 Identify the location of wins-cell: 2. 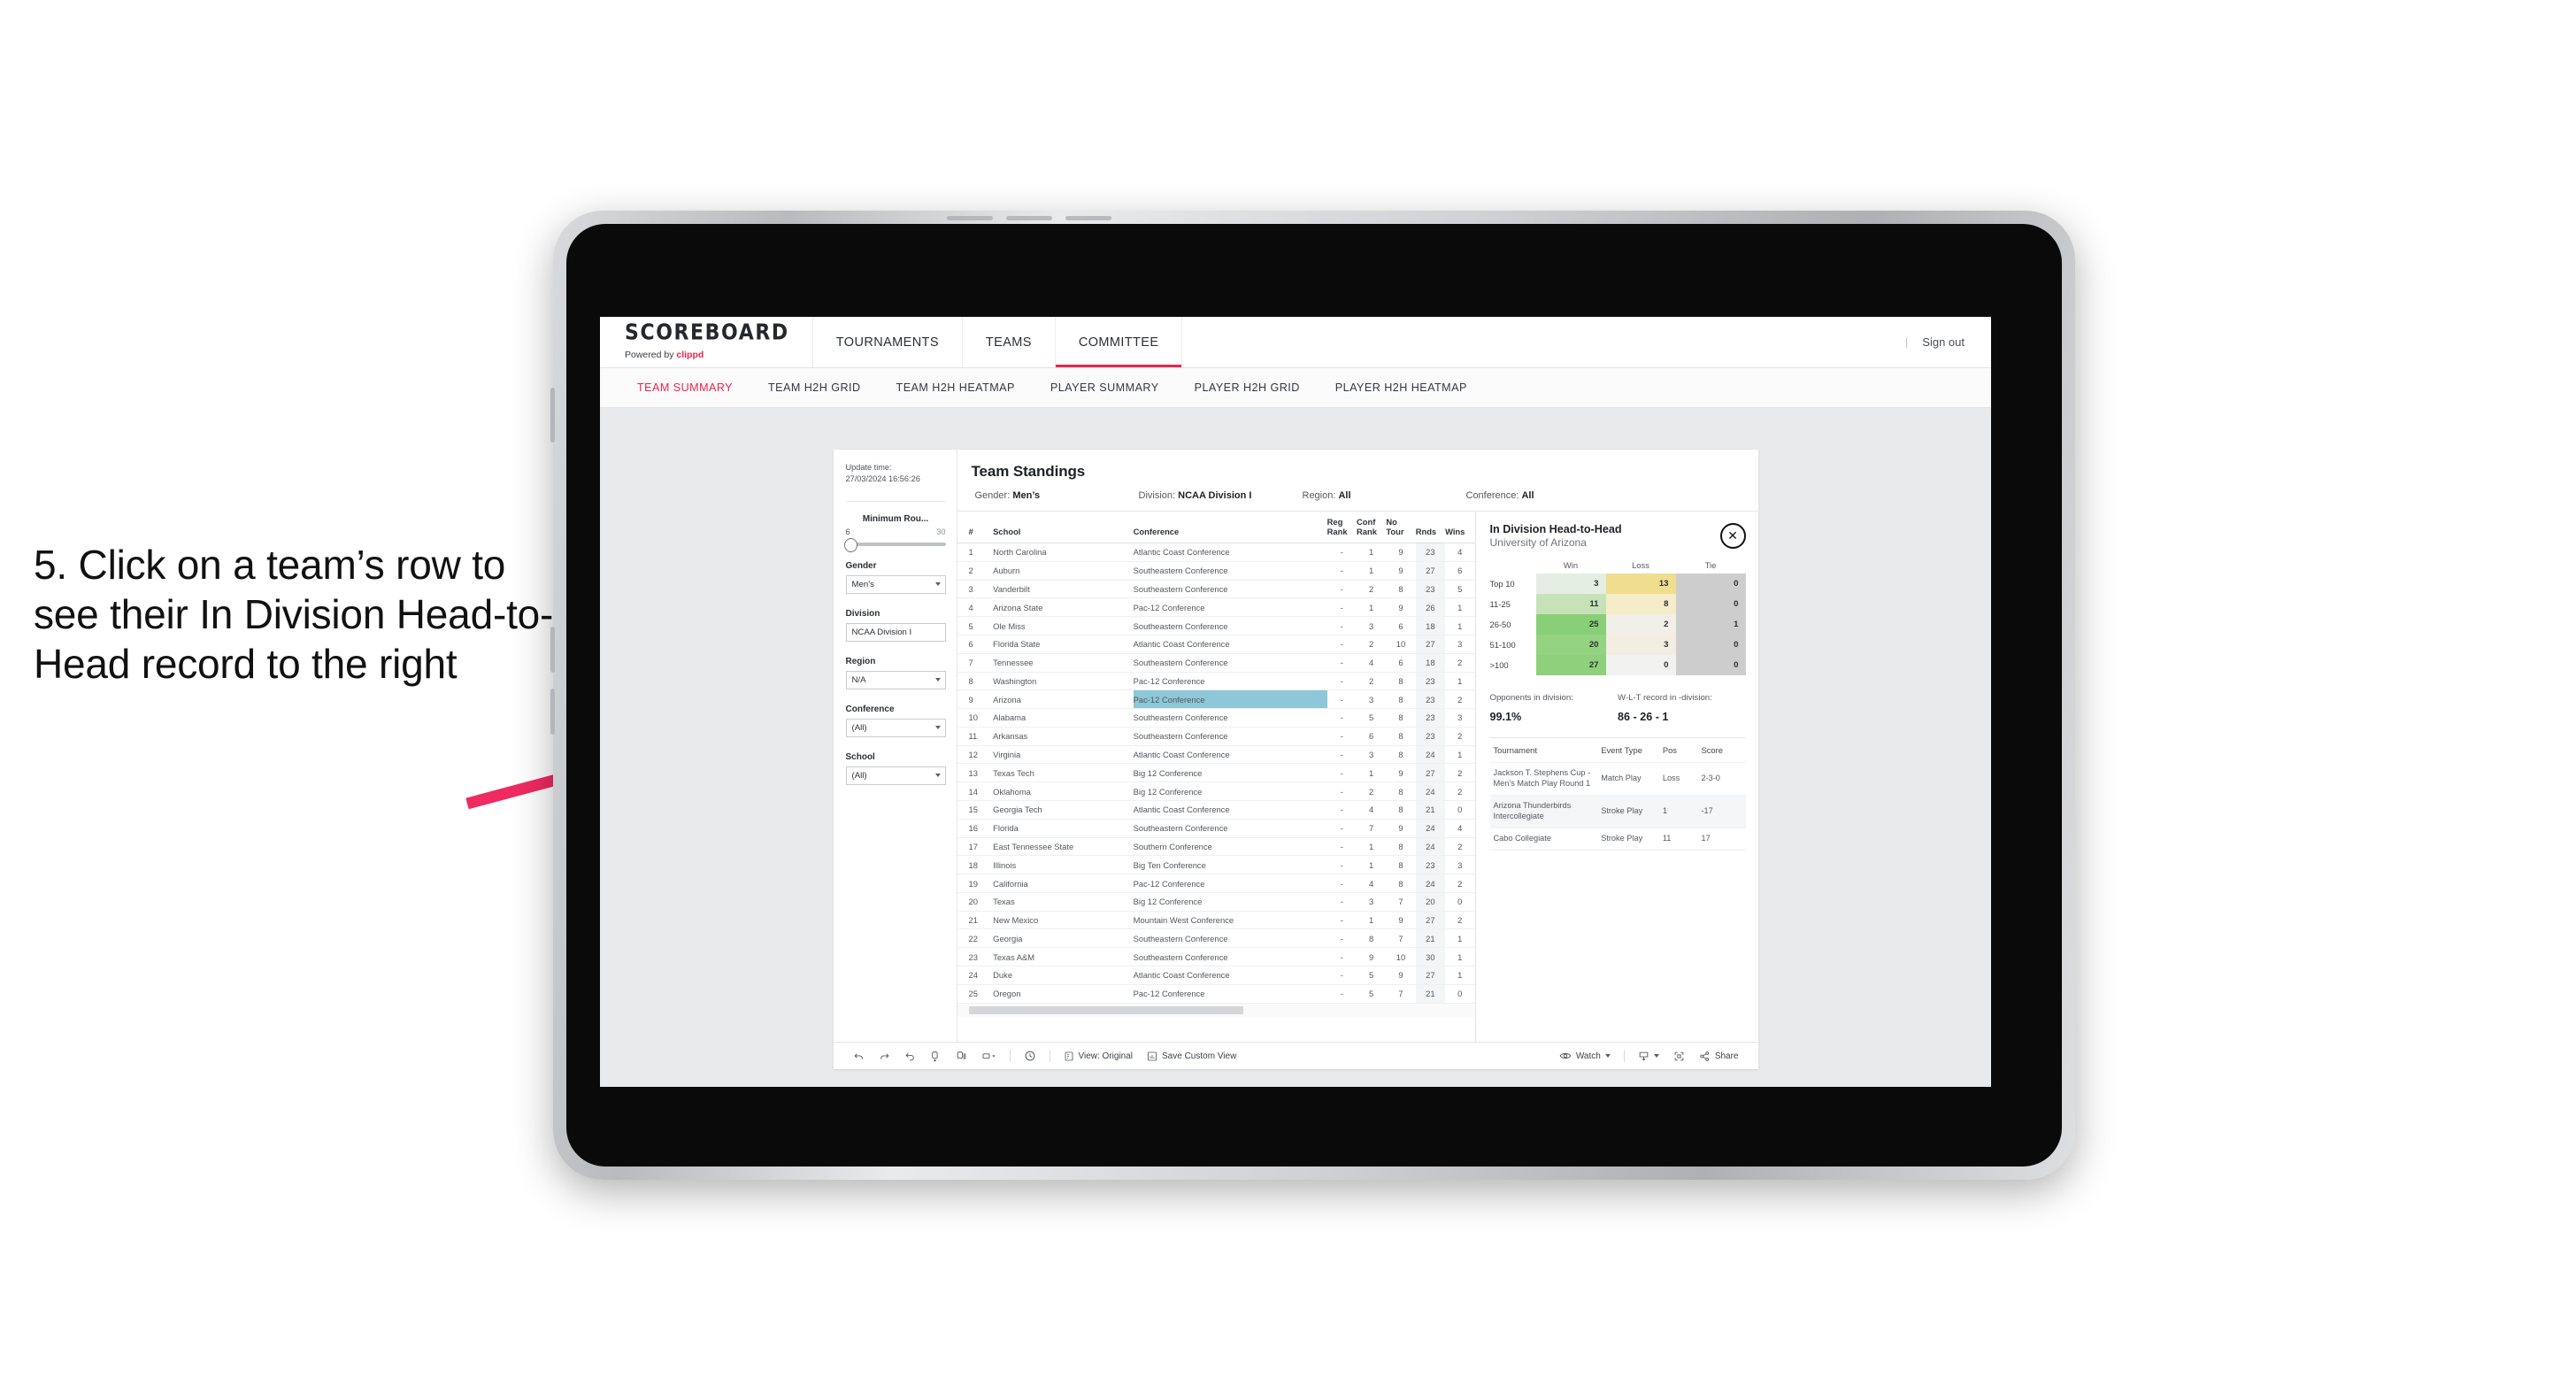
(1460, 847).